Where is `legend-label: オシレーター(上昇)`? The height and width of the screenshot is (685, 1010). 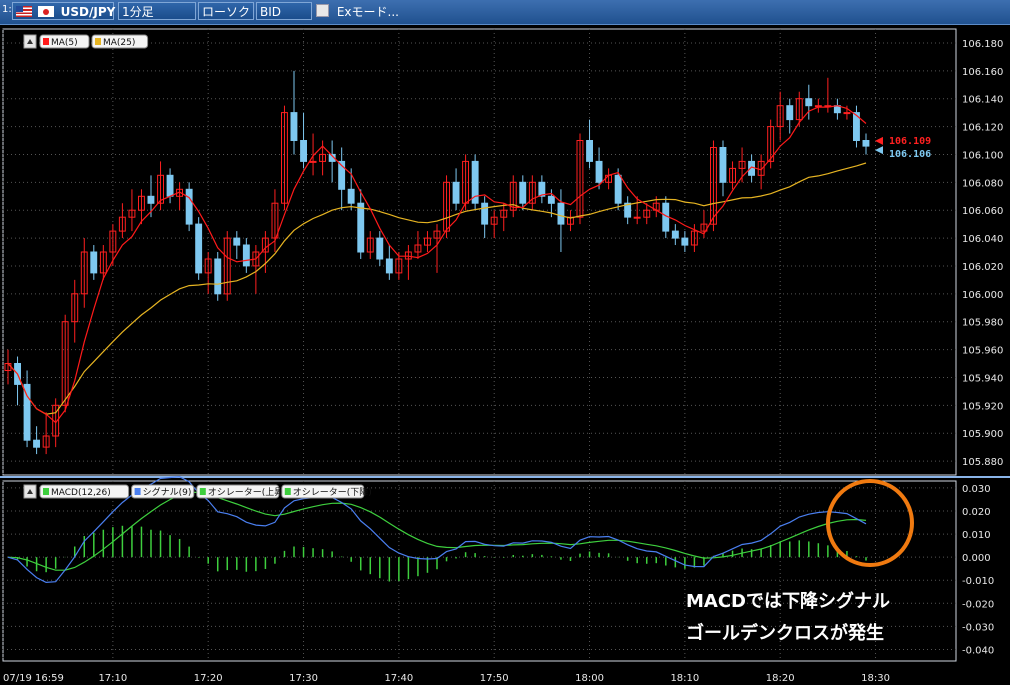 legend-label: オシレーター(上昇) is located at coordinates (247, 492).